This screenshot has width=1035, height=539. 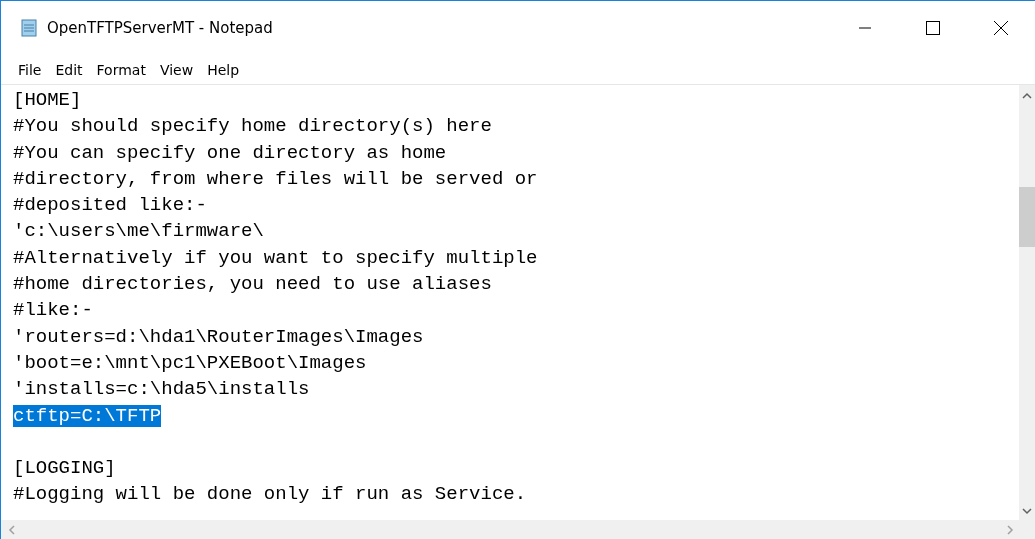 What do you see at coordinates (29, 28) in the screenshot?
I see `notepad-icon` at bounding box center [29, 28].